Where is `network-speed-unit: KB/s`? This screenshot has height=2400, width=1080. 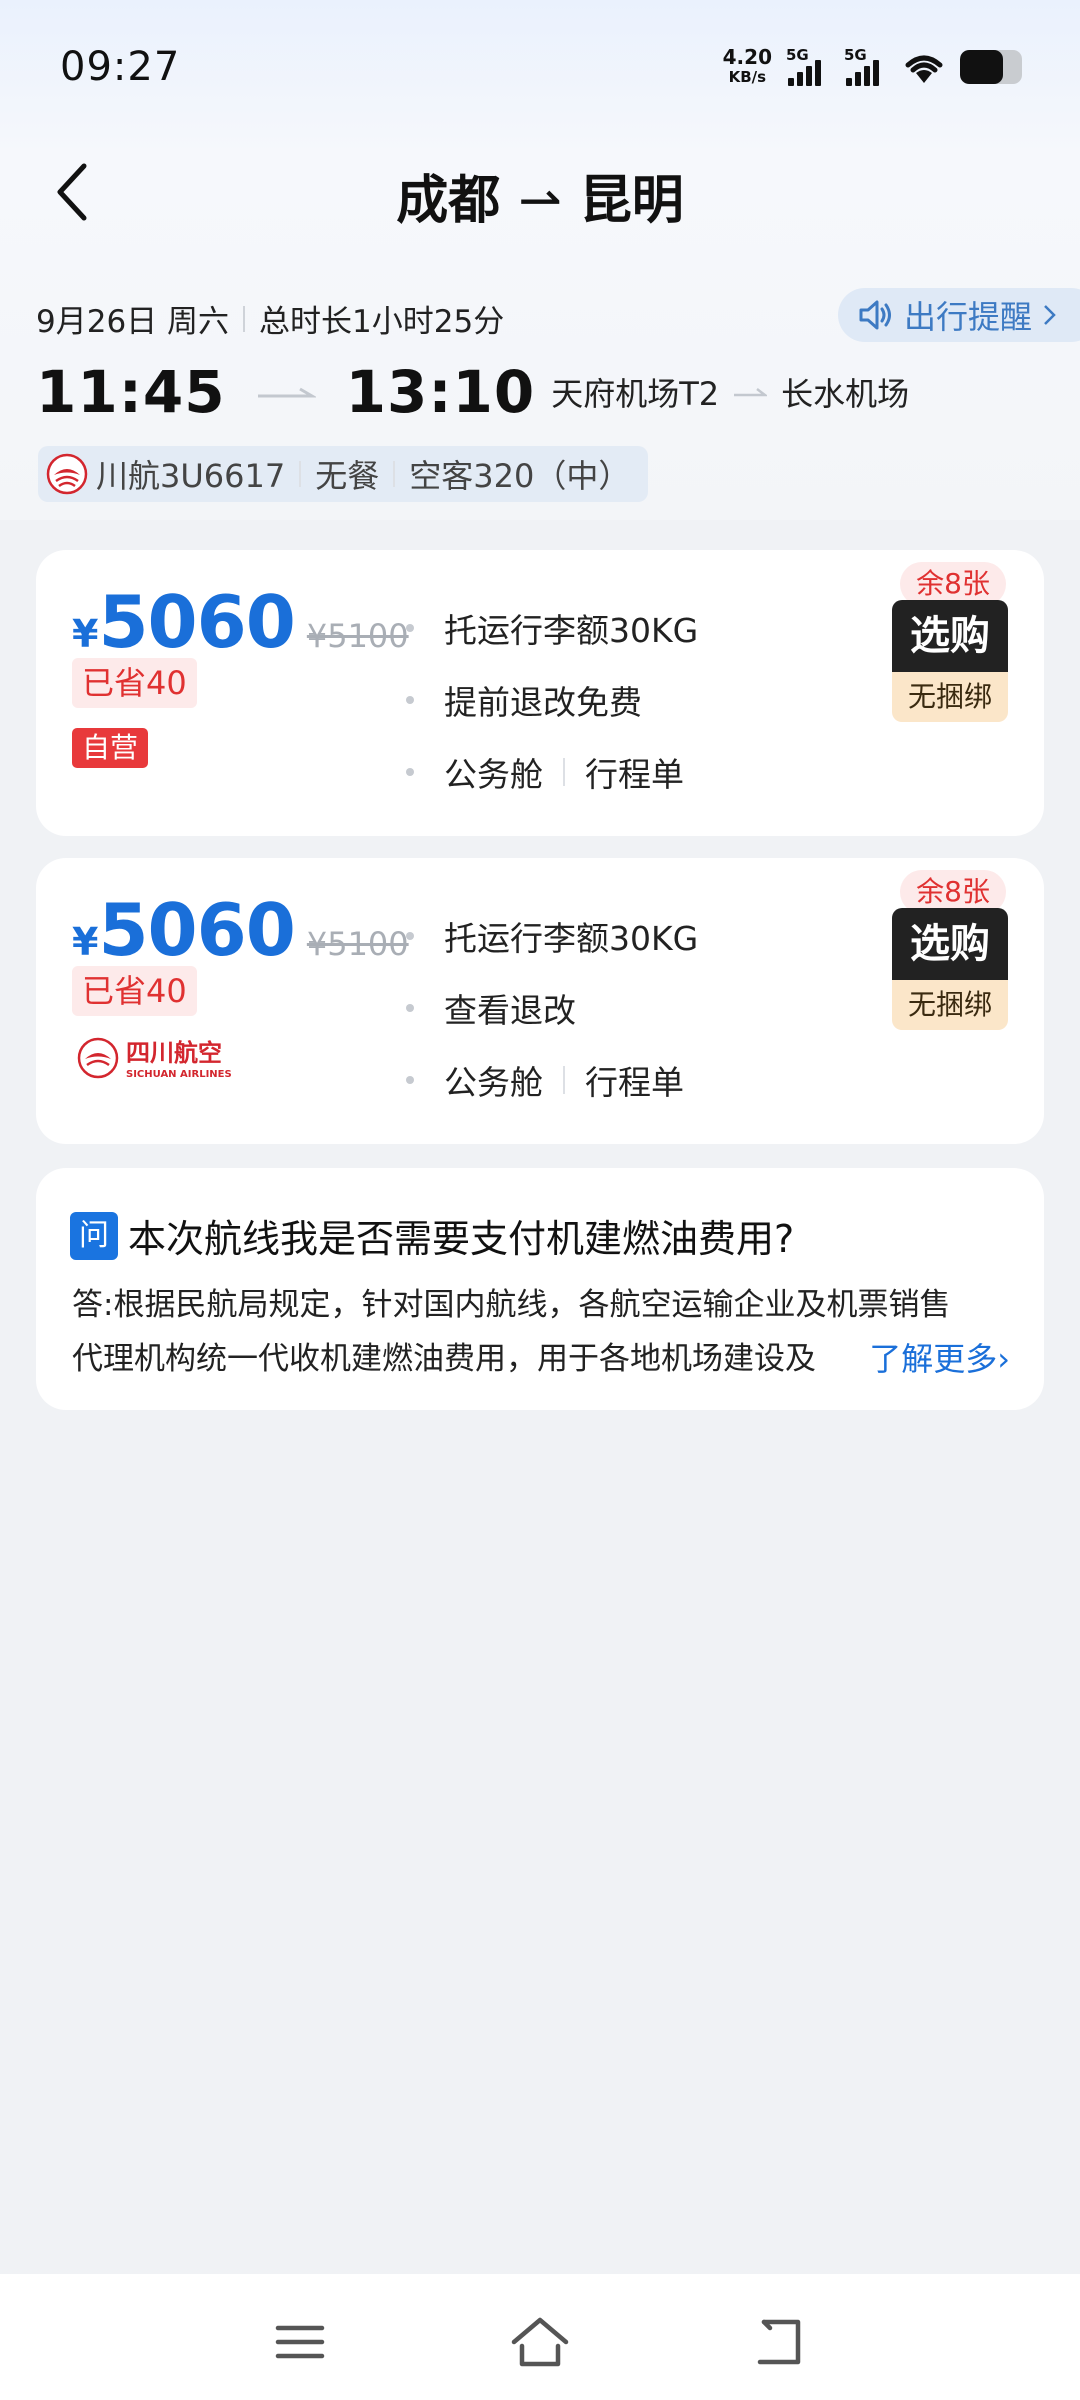 network-speed-unit: KB/s is located at coordinates (747, 77).